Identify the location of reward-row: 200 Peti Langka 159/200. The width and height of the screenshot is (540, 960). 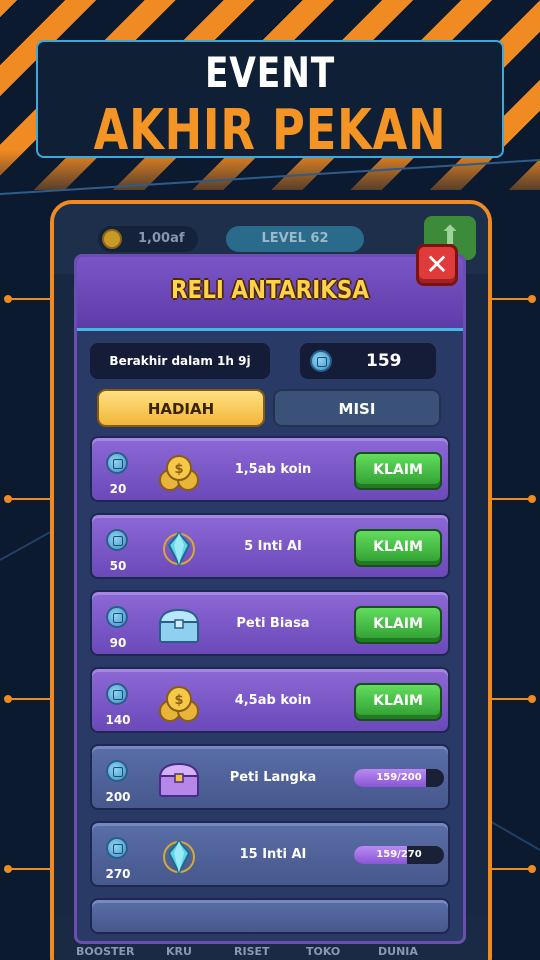
(270, 777).